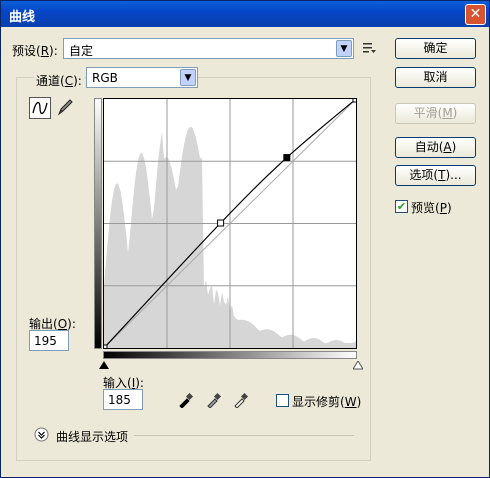 Image resolution: width=490 pixels, height=478 pixels. Describe the element at coordinates (104, 365) in the screenshot. I see `black-point-slider` at that location.